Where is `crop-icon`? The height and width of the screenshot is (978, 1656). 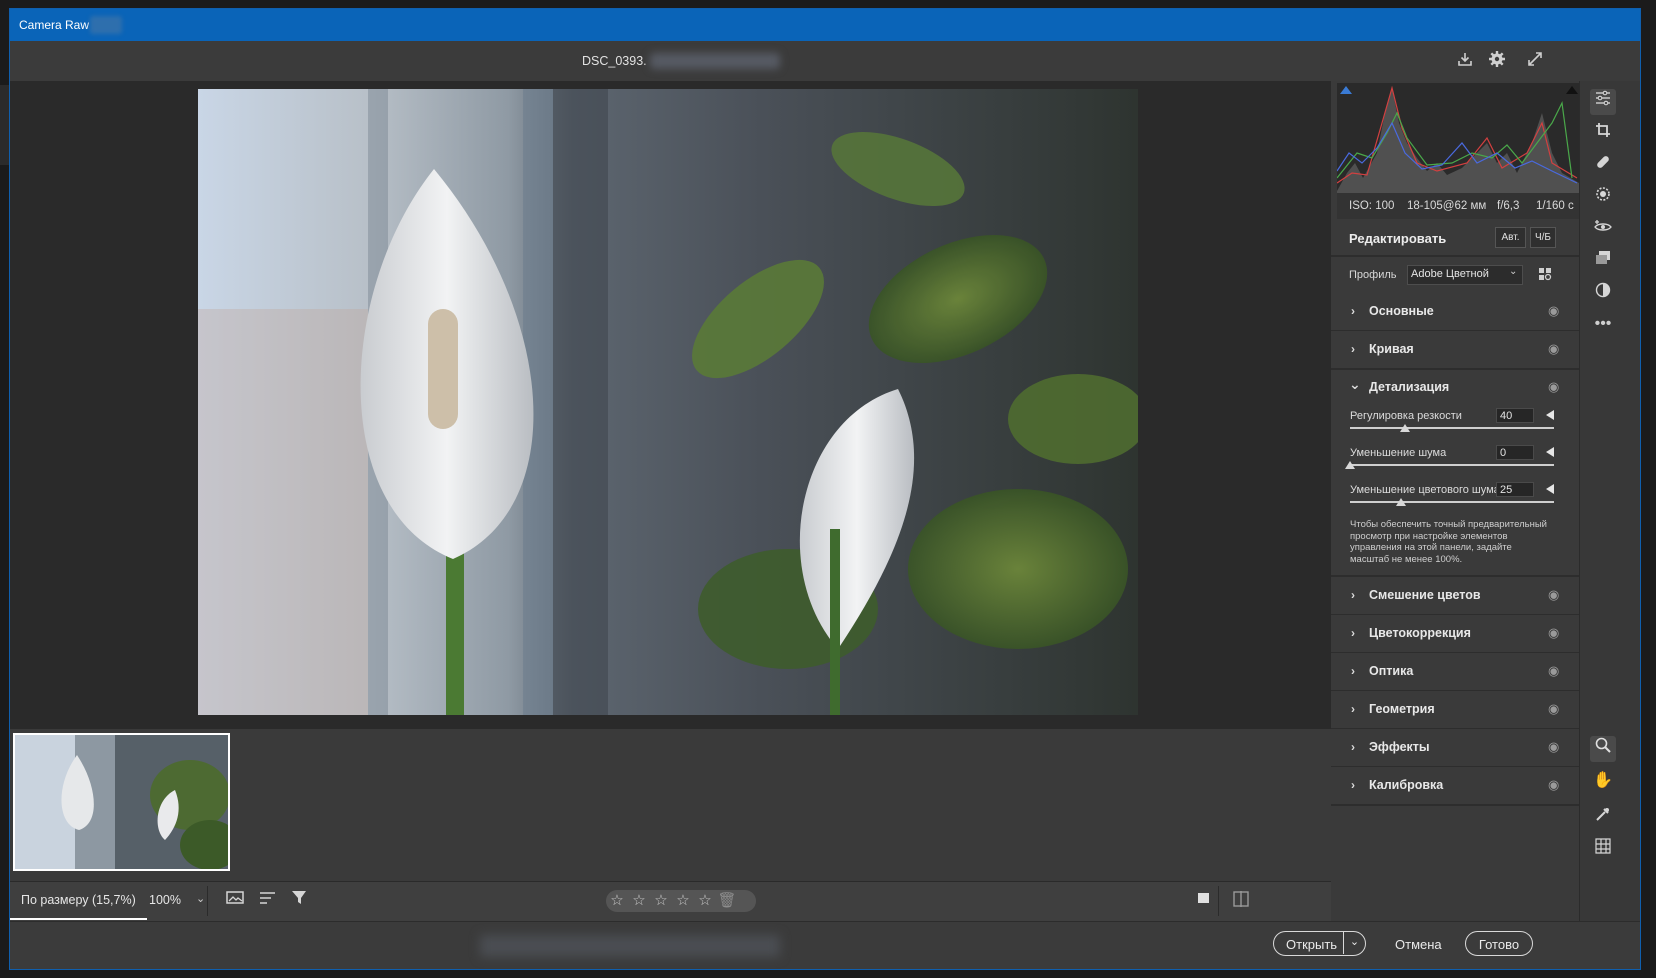 crop-icon is located at coordinates (1603, 134).